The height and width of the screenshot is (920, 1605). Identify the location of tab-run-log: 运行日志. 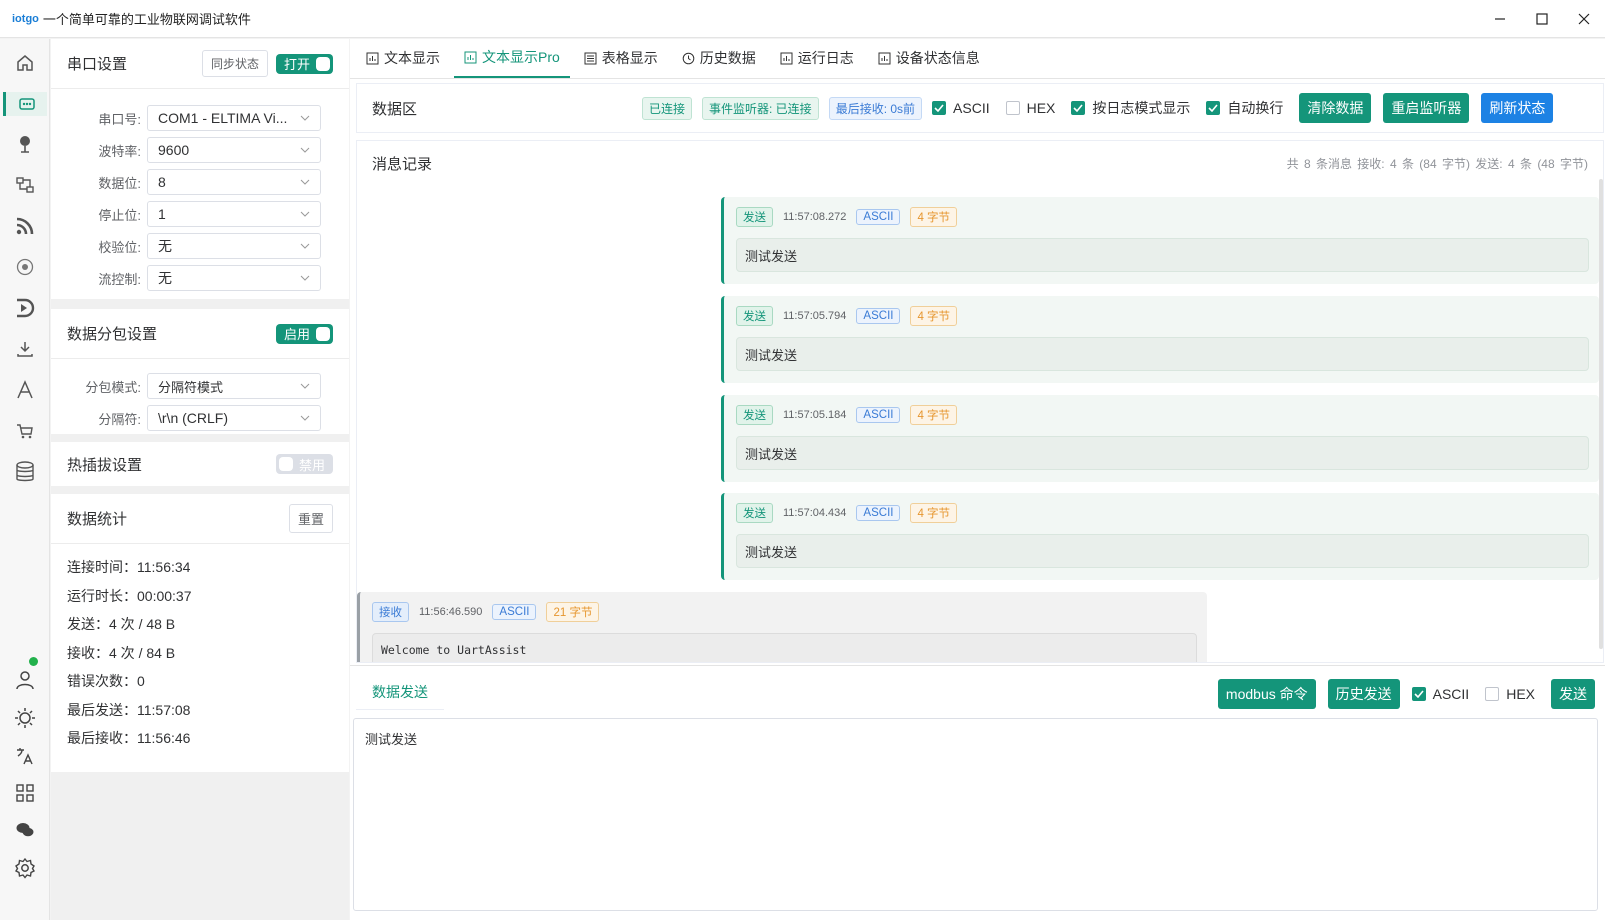
(817, 58).